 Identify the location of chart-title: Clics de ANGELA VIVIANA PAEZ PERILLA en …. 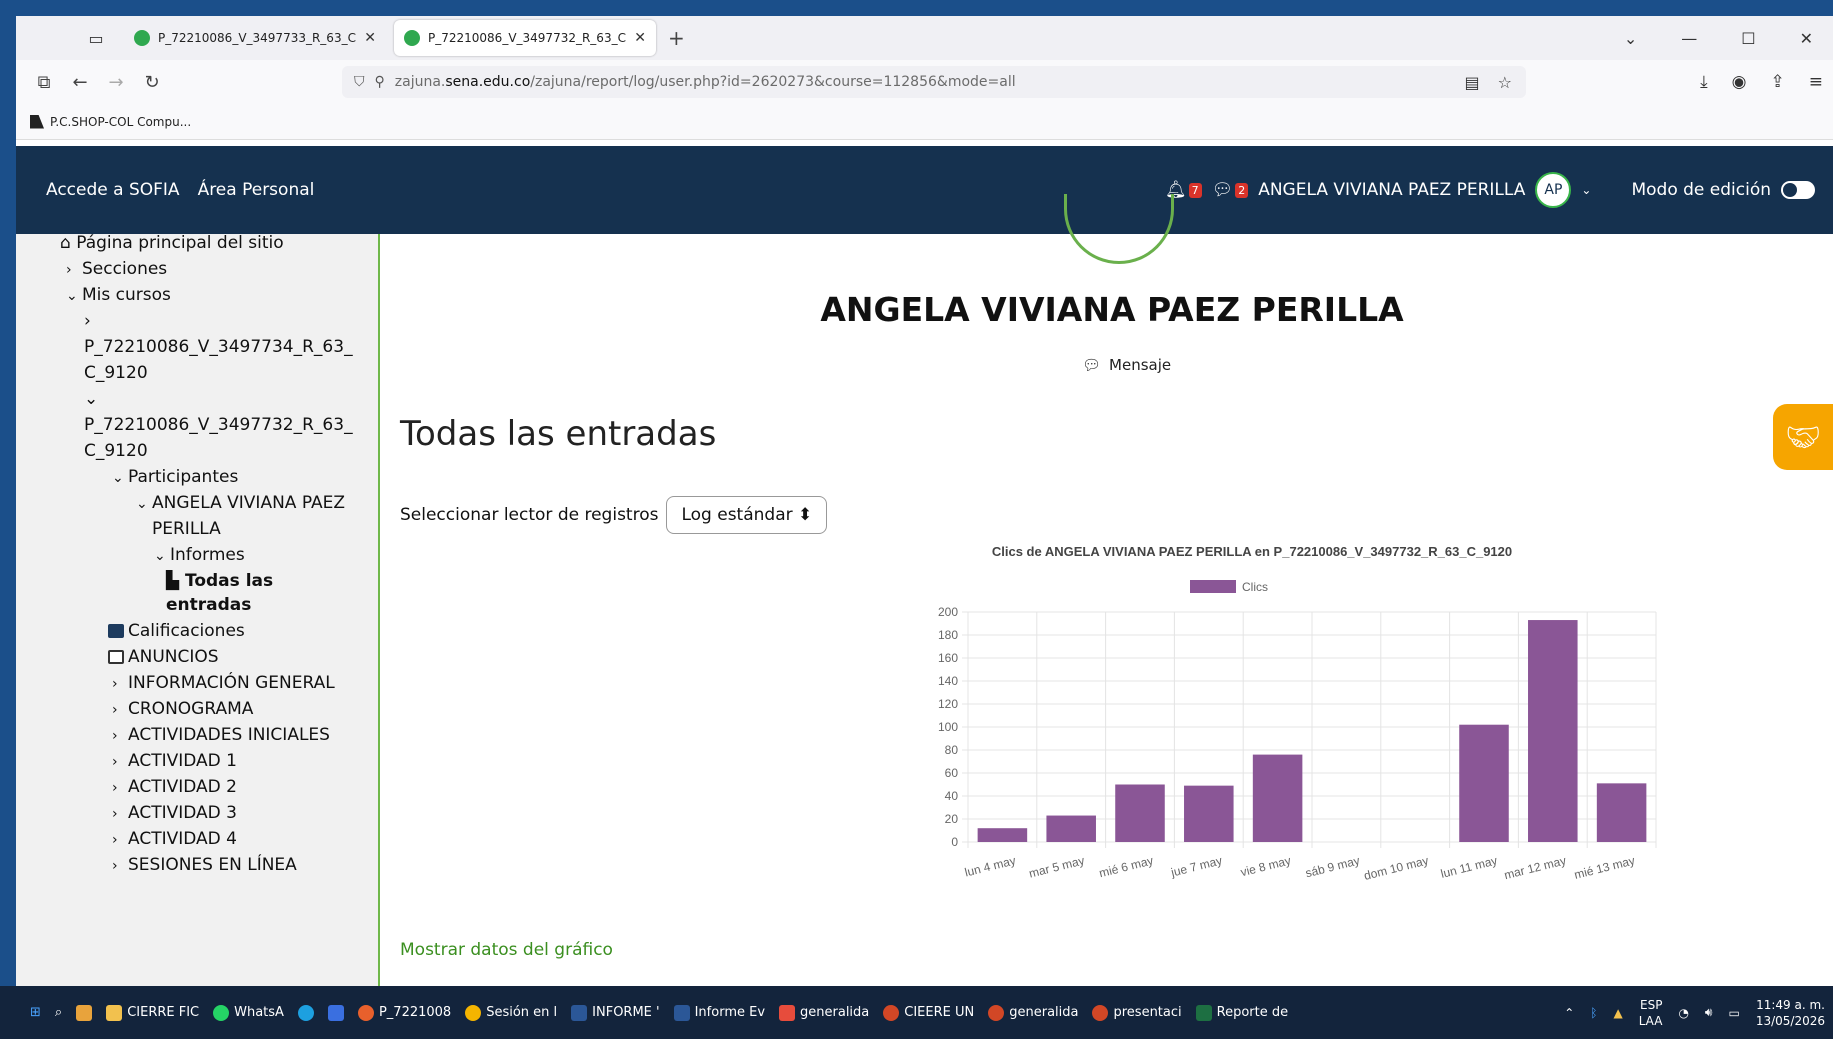
(1252, 551).